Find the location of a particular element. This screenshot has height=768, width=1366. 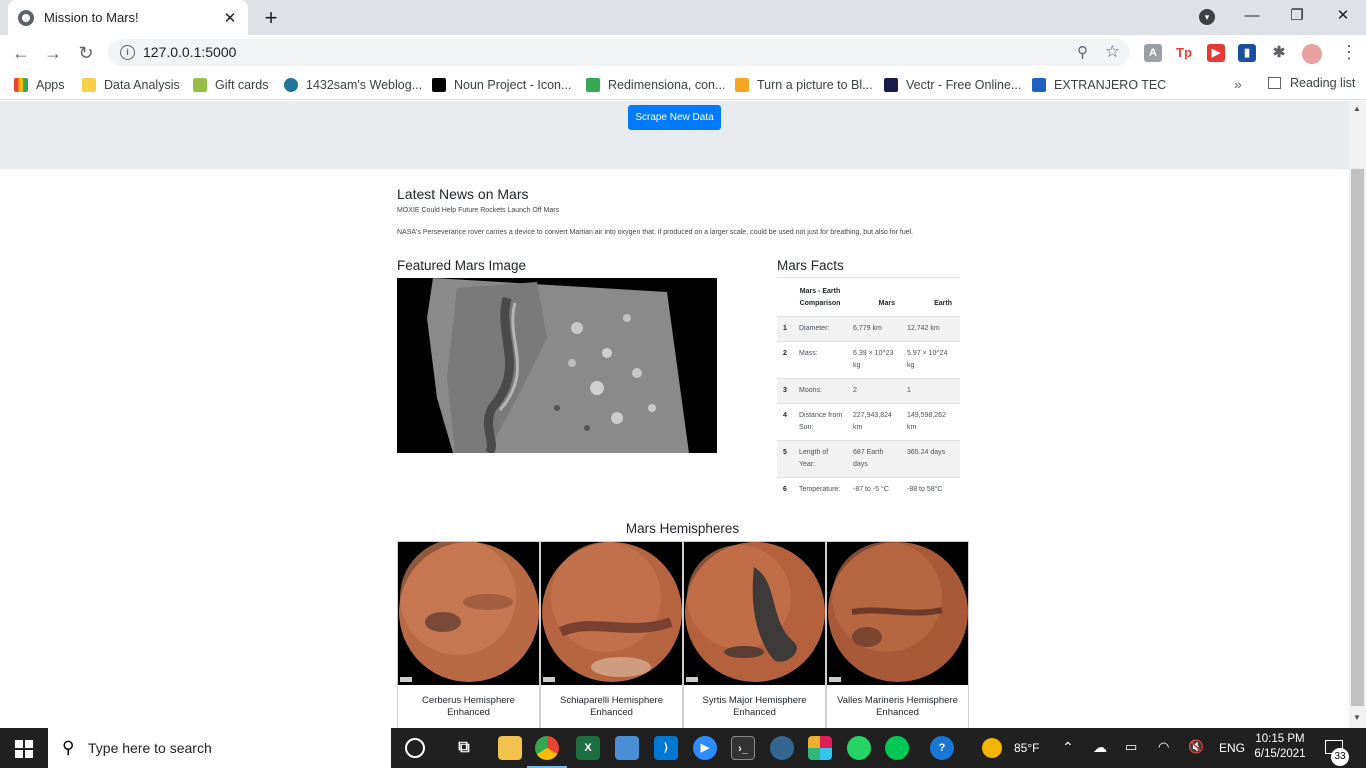

hemisphere-title: Valles Marineris Hemisphere Enhanced is located at coordinates (897, 706).